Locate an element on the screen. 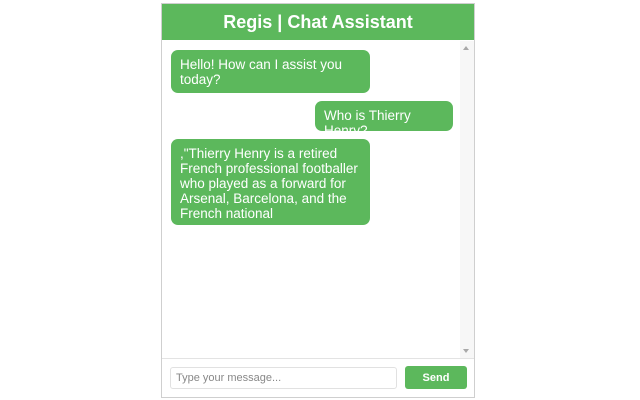 This screenshot has height=400, width=640. chat-title: Regis | Chat Assistant is located at coordinates (318, 22).